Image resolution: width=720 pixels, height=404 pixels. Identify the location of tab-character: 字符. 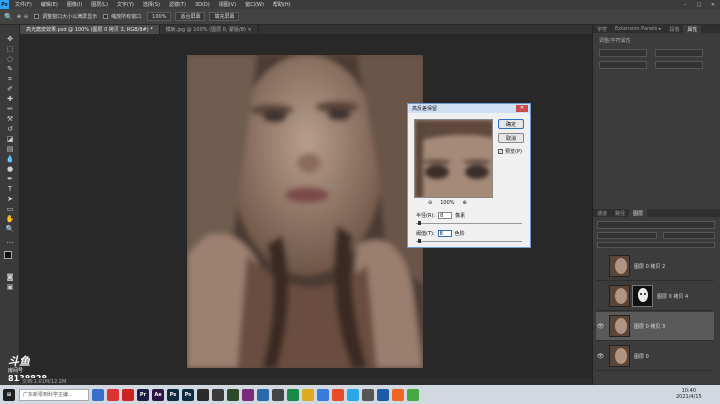
(602, 29).